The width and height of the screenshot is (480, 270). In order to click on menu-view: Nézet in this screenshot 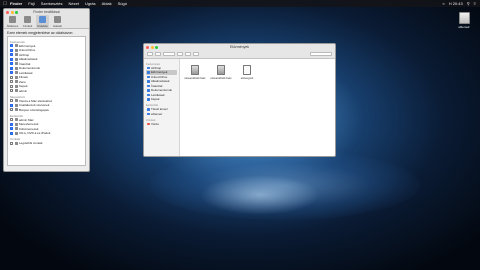, I will do `click(73, 3)`.